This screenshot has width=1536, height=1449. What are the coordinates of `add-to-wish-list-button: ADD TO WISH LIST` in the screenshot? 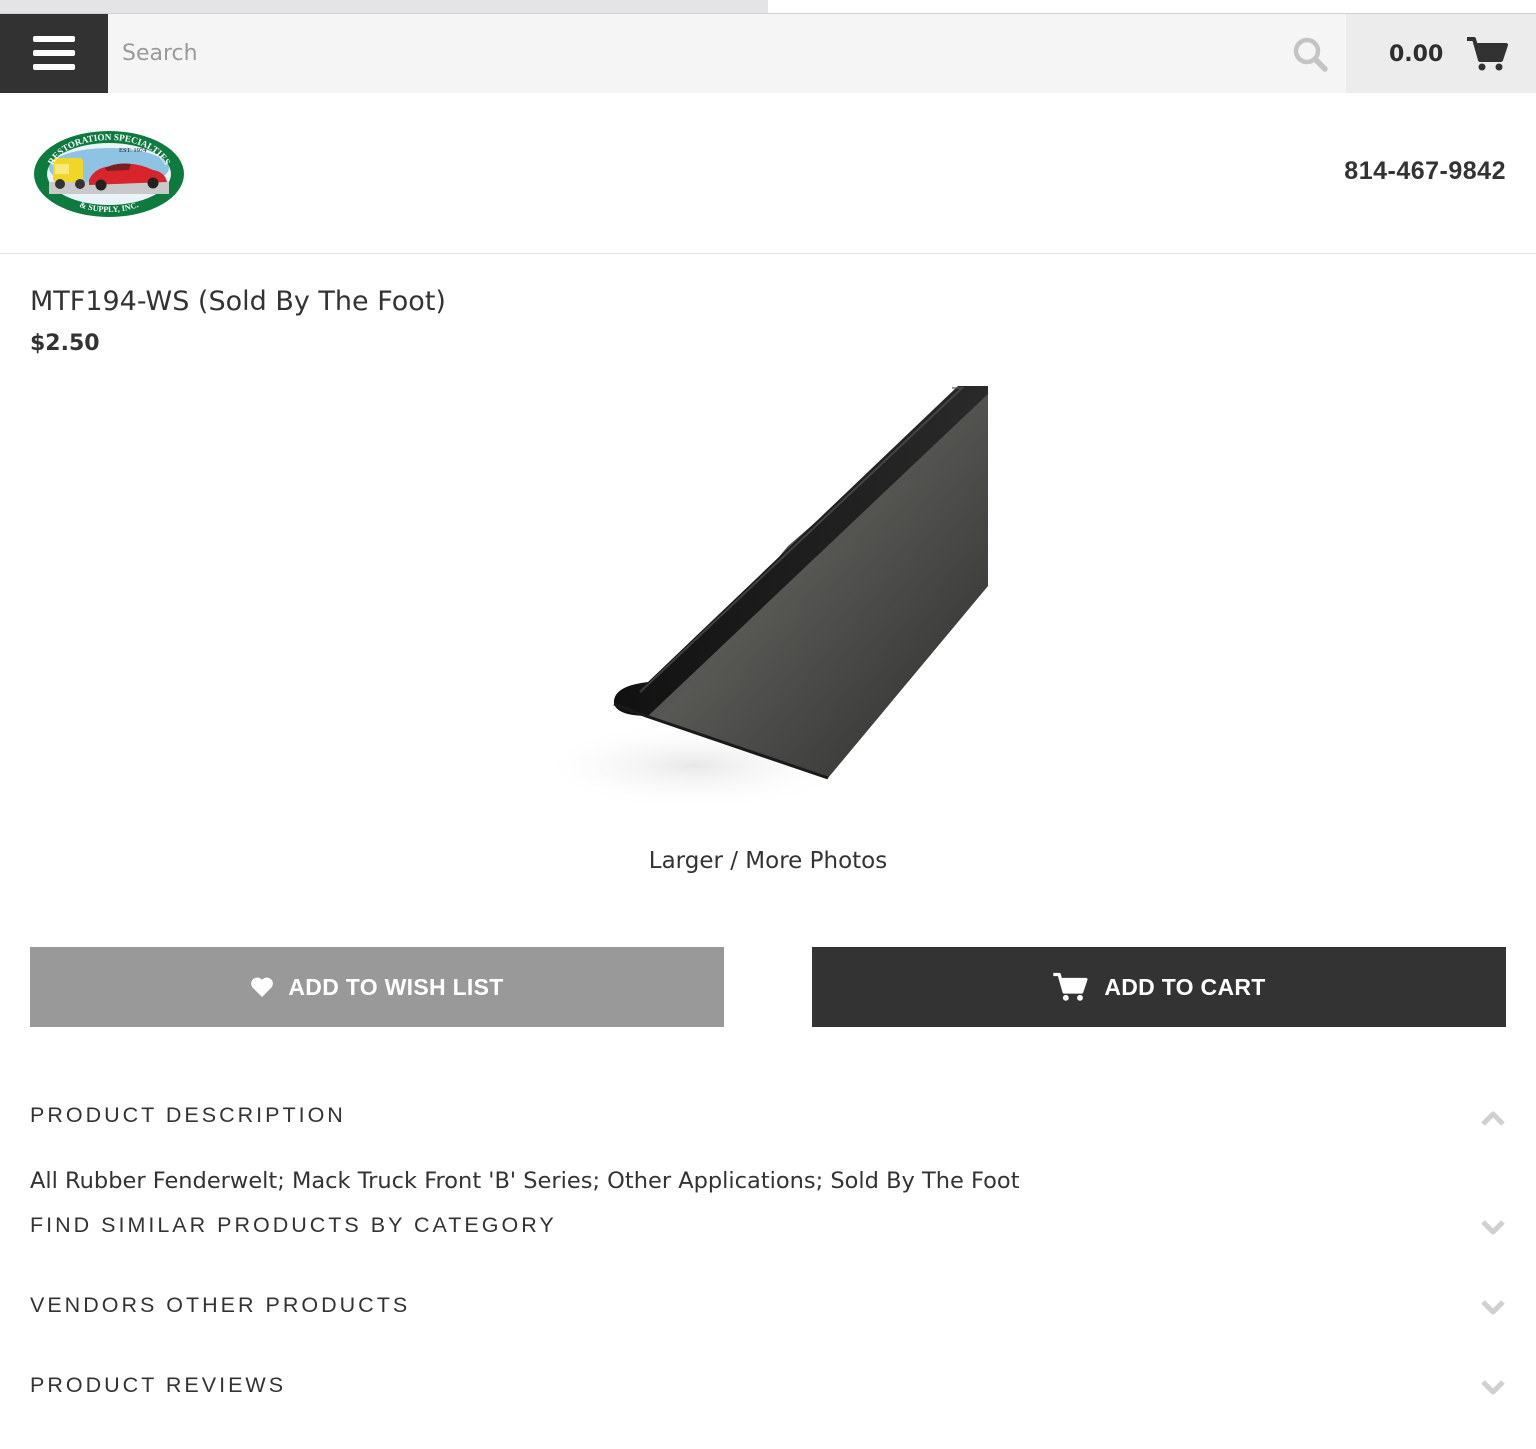 It's located at (377, 987).